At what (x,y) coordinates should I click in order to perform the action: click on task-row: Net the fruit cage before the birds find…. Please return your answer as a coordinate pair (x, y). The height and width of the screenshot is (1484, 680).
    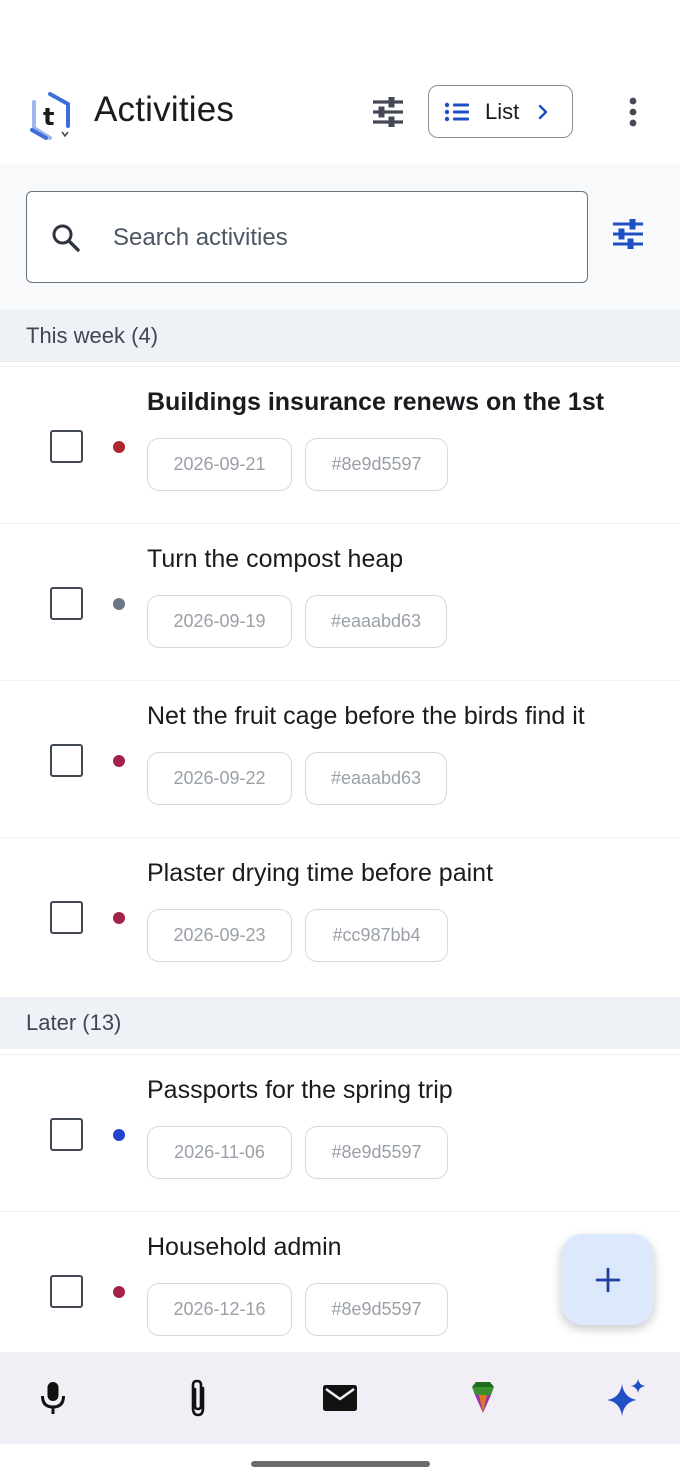
    Looking at the image, I should click on (340, 755).